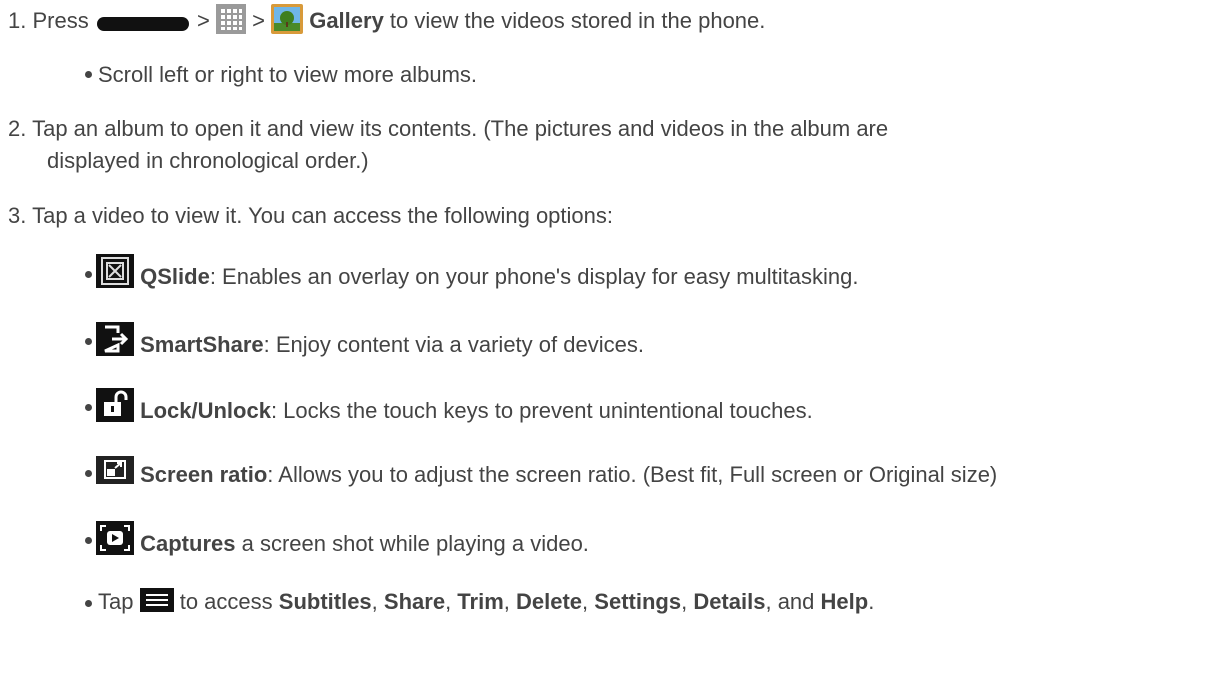 This screenshot has width=1225, height=692. Describe the element at coordinates (175, 276) in the screenshot. I see `option-label: QSlide` at that location.